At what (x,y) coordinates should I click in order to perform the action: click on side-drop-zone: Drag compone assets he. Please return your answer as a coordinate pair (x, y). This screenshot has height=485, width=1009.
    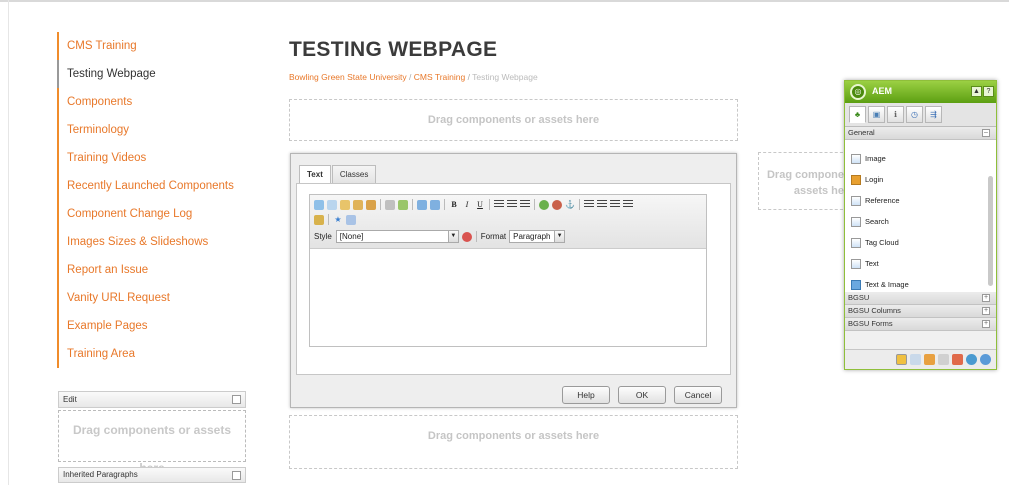
    Looking at the image, I should click on (803, 181).